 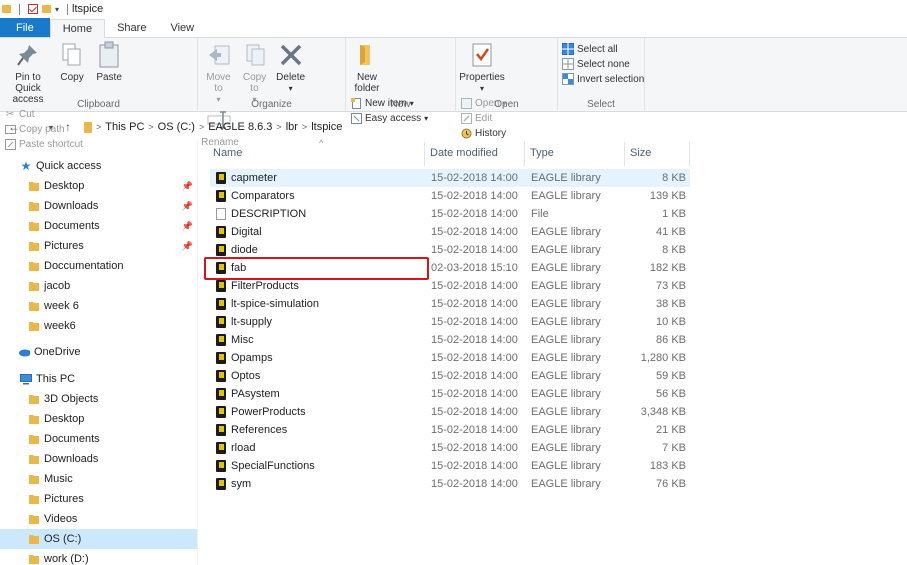 I want to click on copy-button: Copy, so click(x=72, y=61).